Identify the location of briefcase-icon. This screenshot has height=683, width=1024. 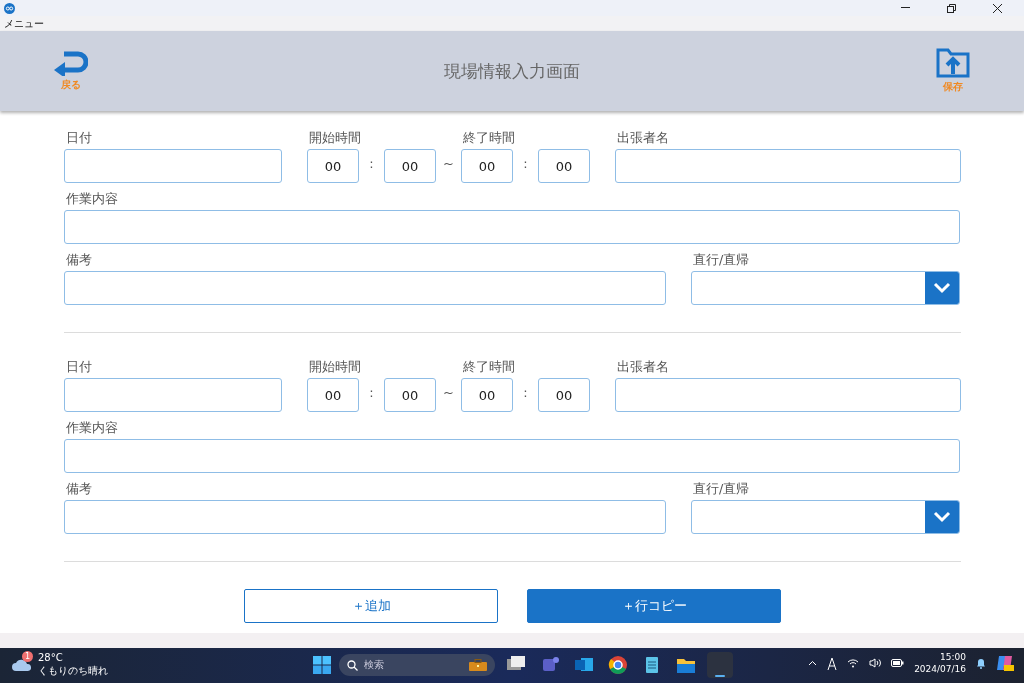
(478, 665).